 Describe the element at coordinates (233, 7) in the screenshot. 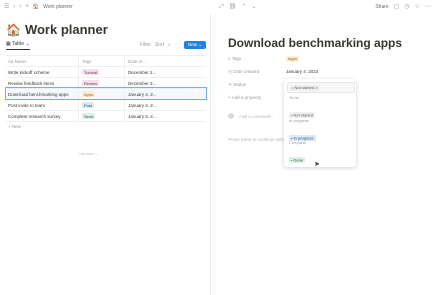

I see `link-icon: ⛓` at that location.